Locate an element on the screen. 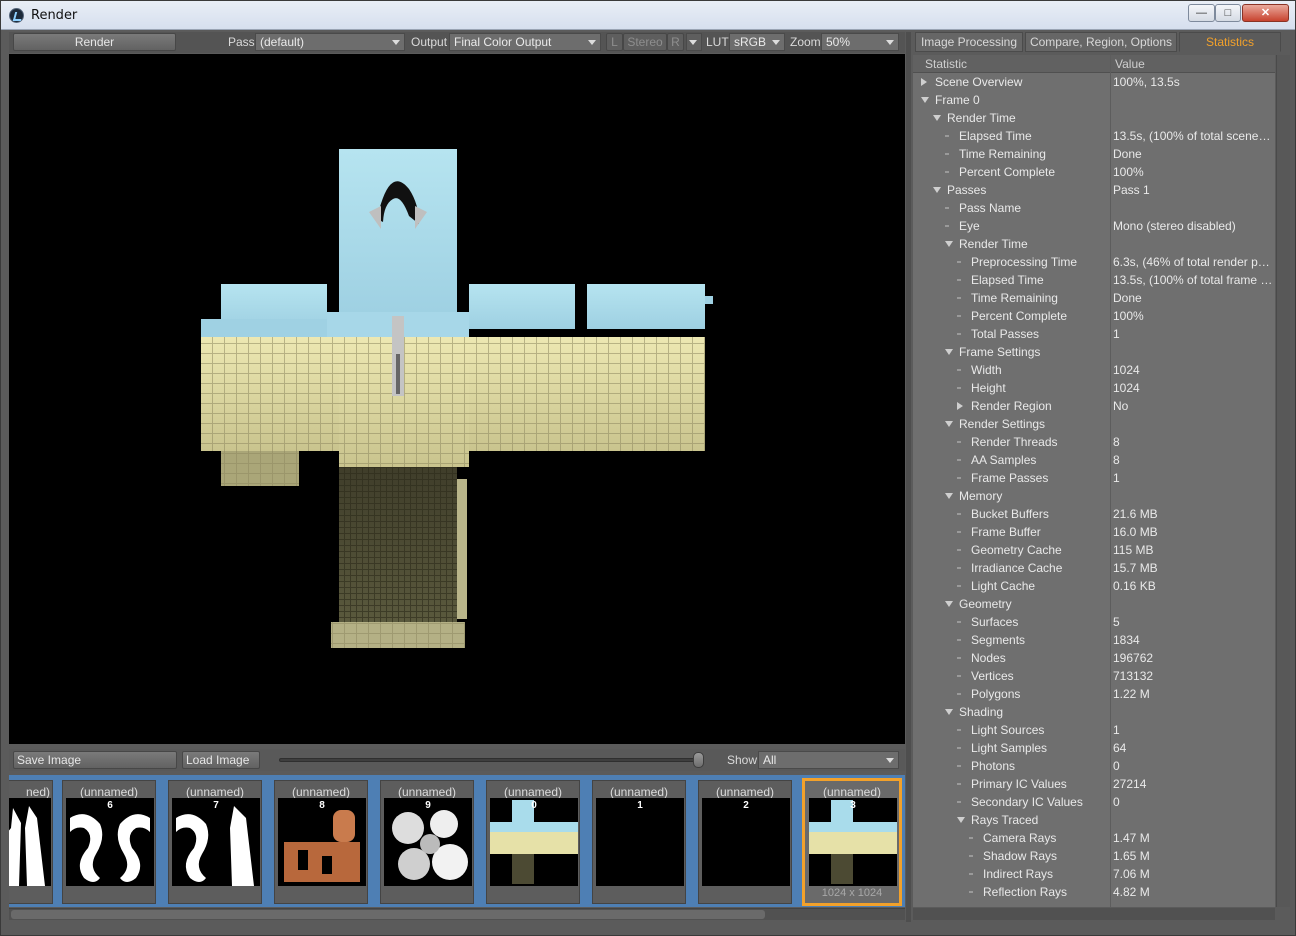 The image size is (1296, 936). stat-row: Frame Settings is located at coordinates (1094, 352).